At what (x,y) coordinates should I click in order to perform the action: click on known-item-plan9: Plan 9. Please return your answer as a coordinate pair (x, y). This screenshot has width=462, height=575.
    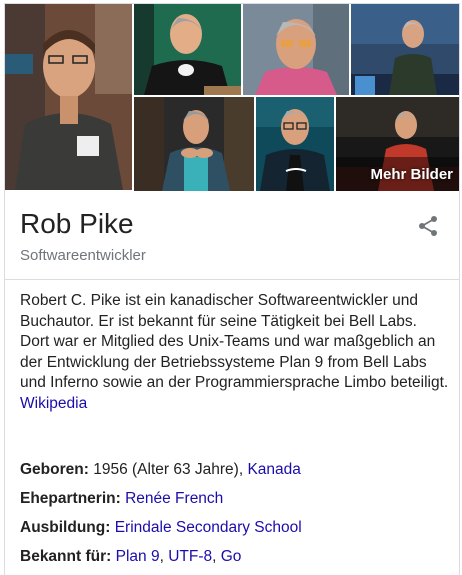
    Looking at the image, I should click on (138, 556).